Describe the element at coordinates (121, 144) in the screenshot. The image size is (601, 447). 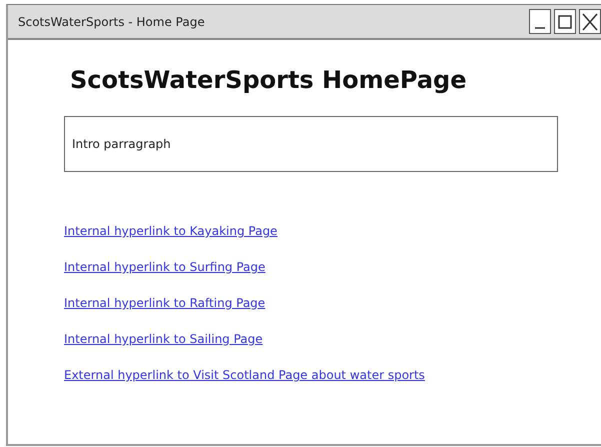
I see `intro-text: Intro parragraph` at that location.